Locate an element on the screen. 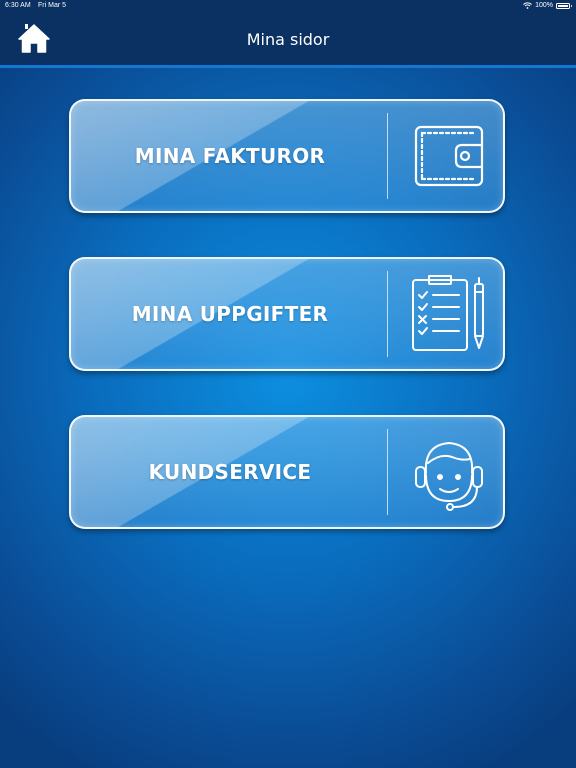 The image size is (576, 768). menu-button-mina-uppgifter: MINA UPPGIFTER is located at coordinates (287, 314).